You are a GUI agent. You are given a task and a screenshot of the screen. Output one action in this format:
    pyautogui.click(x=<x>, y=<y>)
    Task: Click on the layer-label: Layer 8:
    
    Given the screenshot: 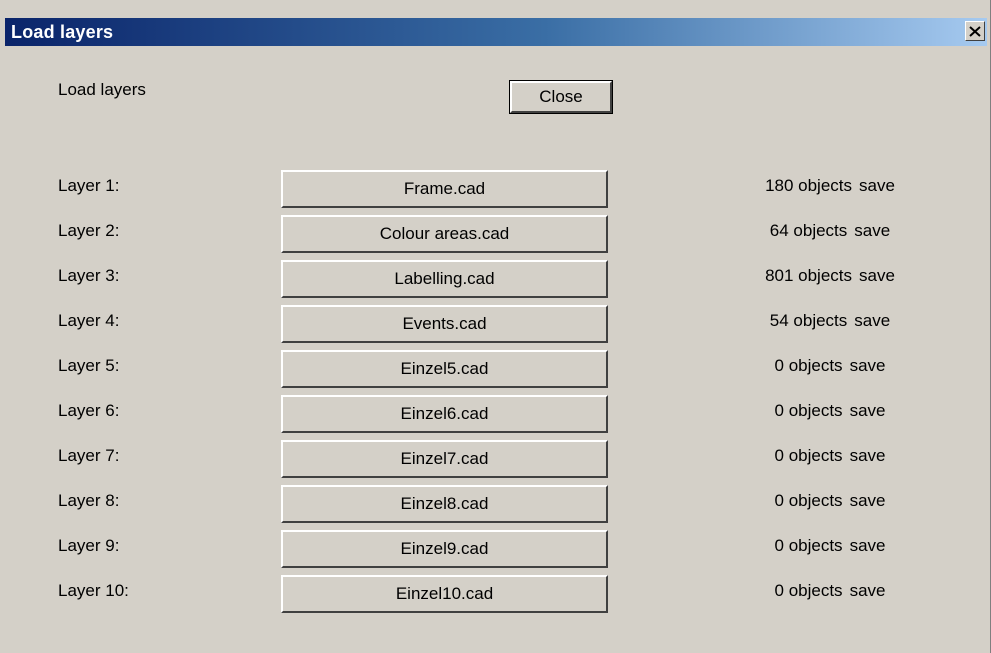 What is the action you would take?
    pyautogui.click(x=89, y=500)
    